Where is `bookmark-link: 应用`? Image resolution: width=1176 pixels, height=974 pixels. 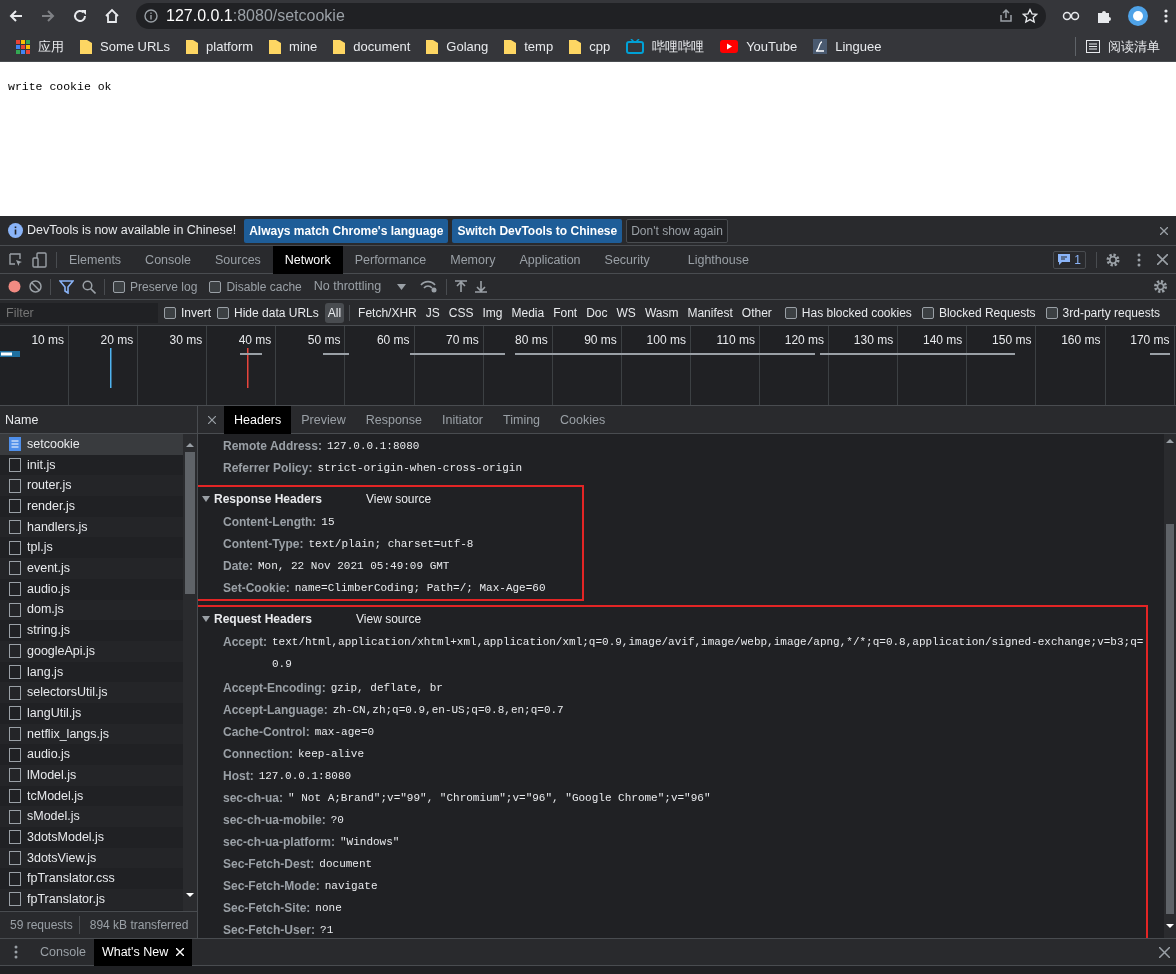
bookmark-link: 应用 is located at coordinates (40, 46).